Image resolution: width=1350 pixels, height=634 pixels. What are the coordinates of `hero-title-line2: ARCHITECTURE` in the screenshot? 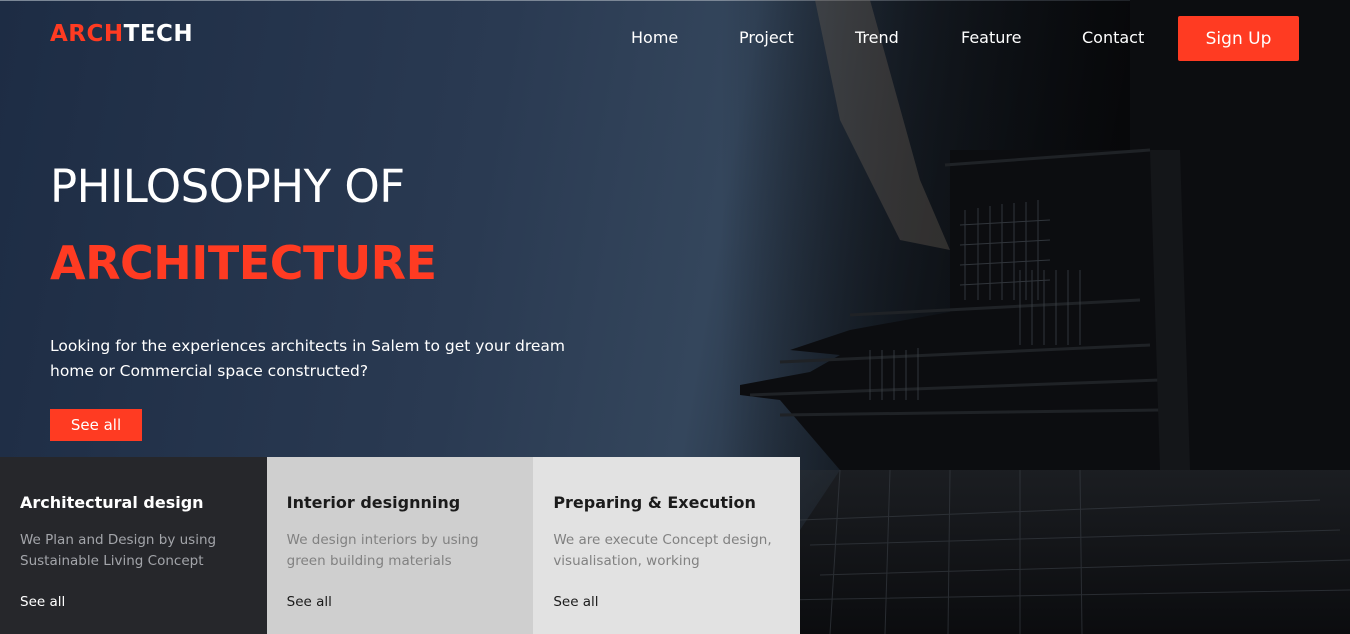 It's located at (243, 263).